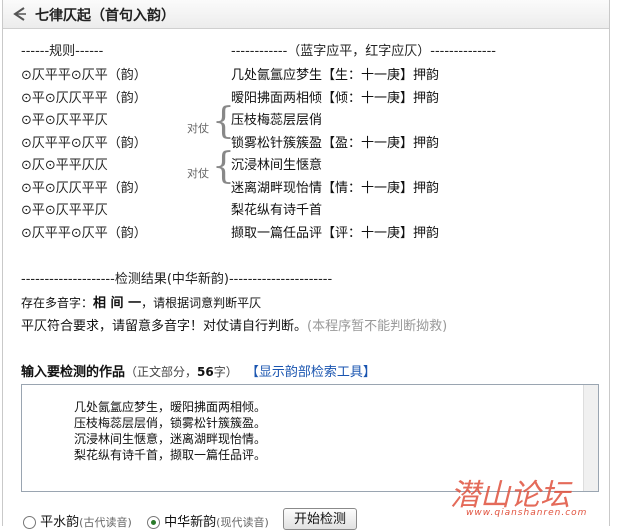 The image size is (618, 531). What do you see at coordinates (277, 210) in the screenshot?
I see `poem-line-7: 梨花纵有诗千首` at bounding box center [277, 210].